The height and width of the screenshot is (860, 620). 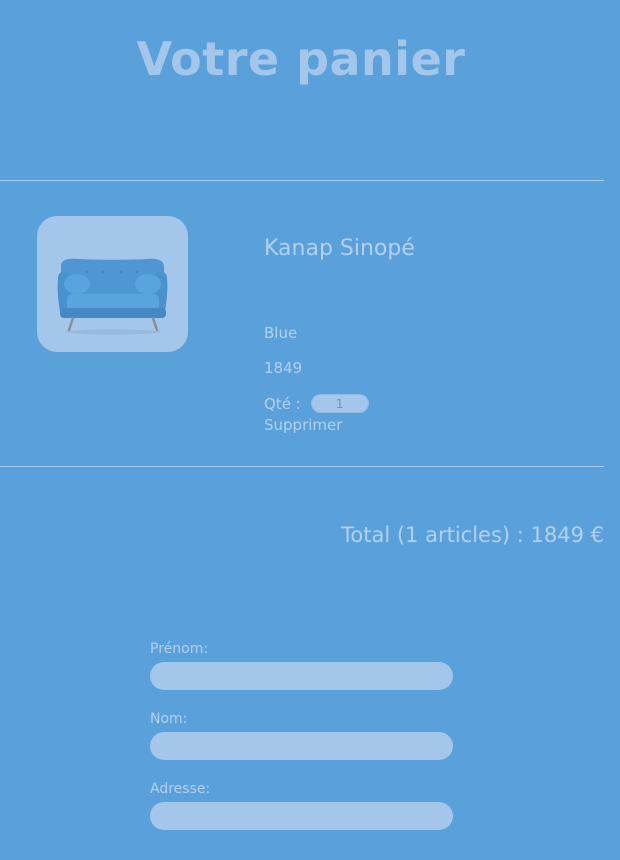 I want to click on last-name-input, so click(x=301, y=746).